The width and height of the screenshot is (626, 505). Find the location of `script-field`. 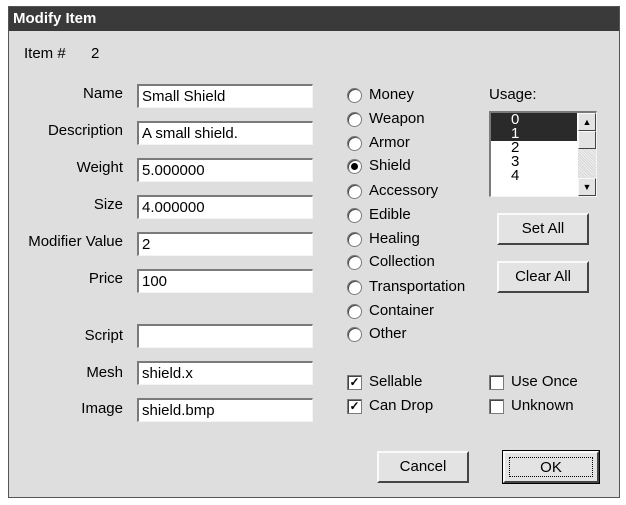

script-field is located at coordinates (225, 336).